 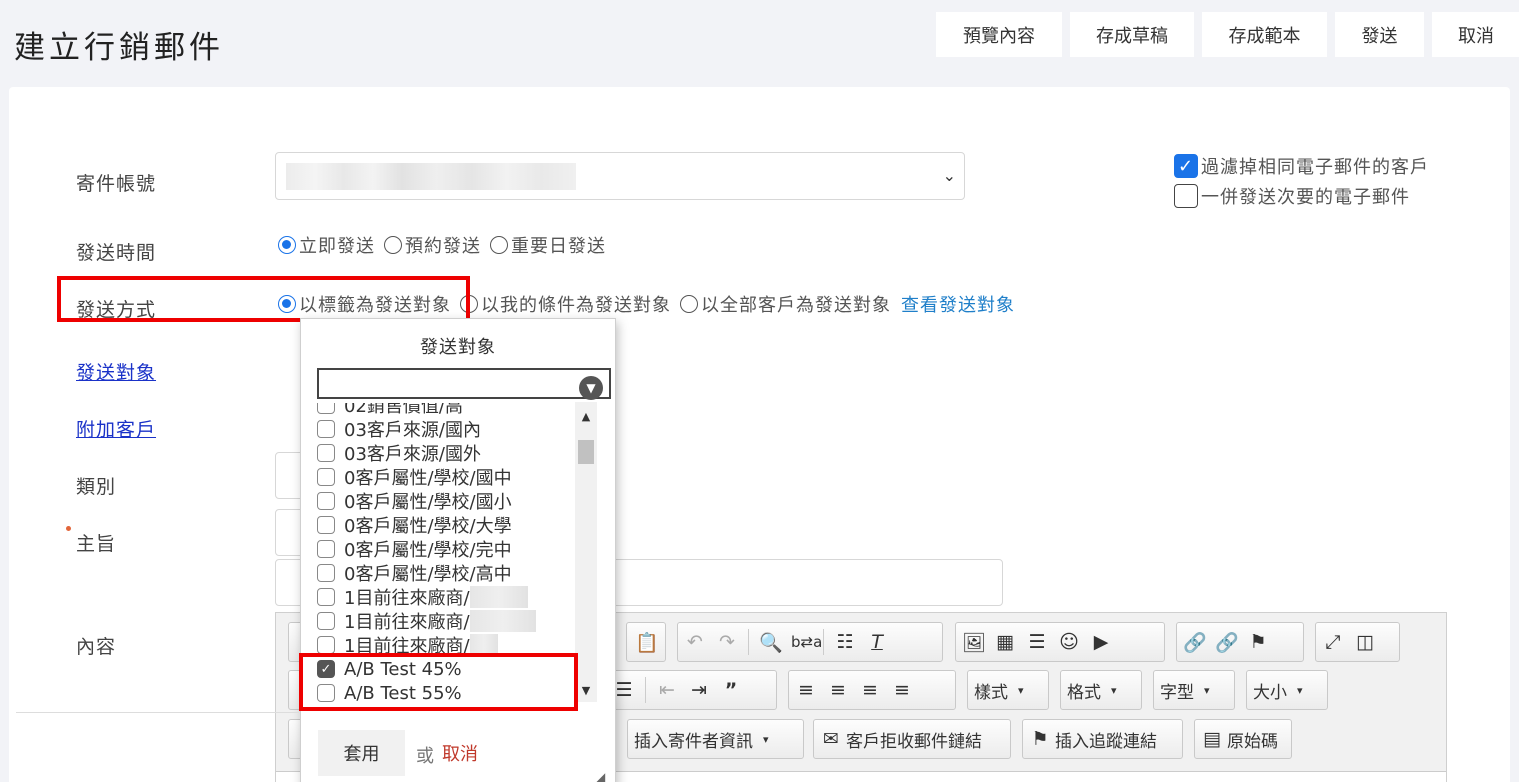 What do you see at coordinates (1132, 34) in the screenshot?
I see `save-draft-button: 存成草稿` at bounding box center [1132, 34].